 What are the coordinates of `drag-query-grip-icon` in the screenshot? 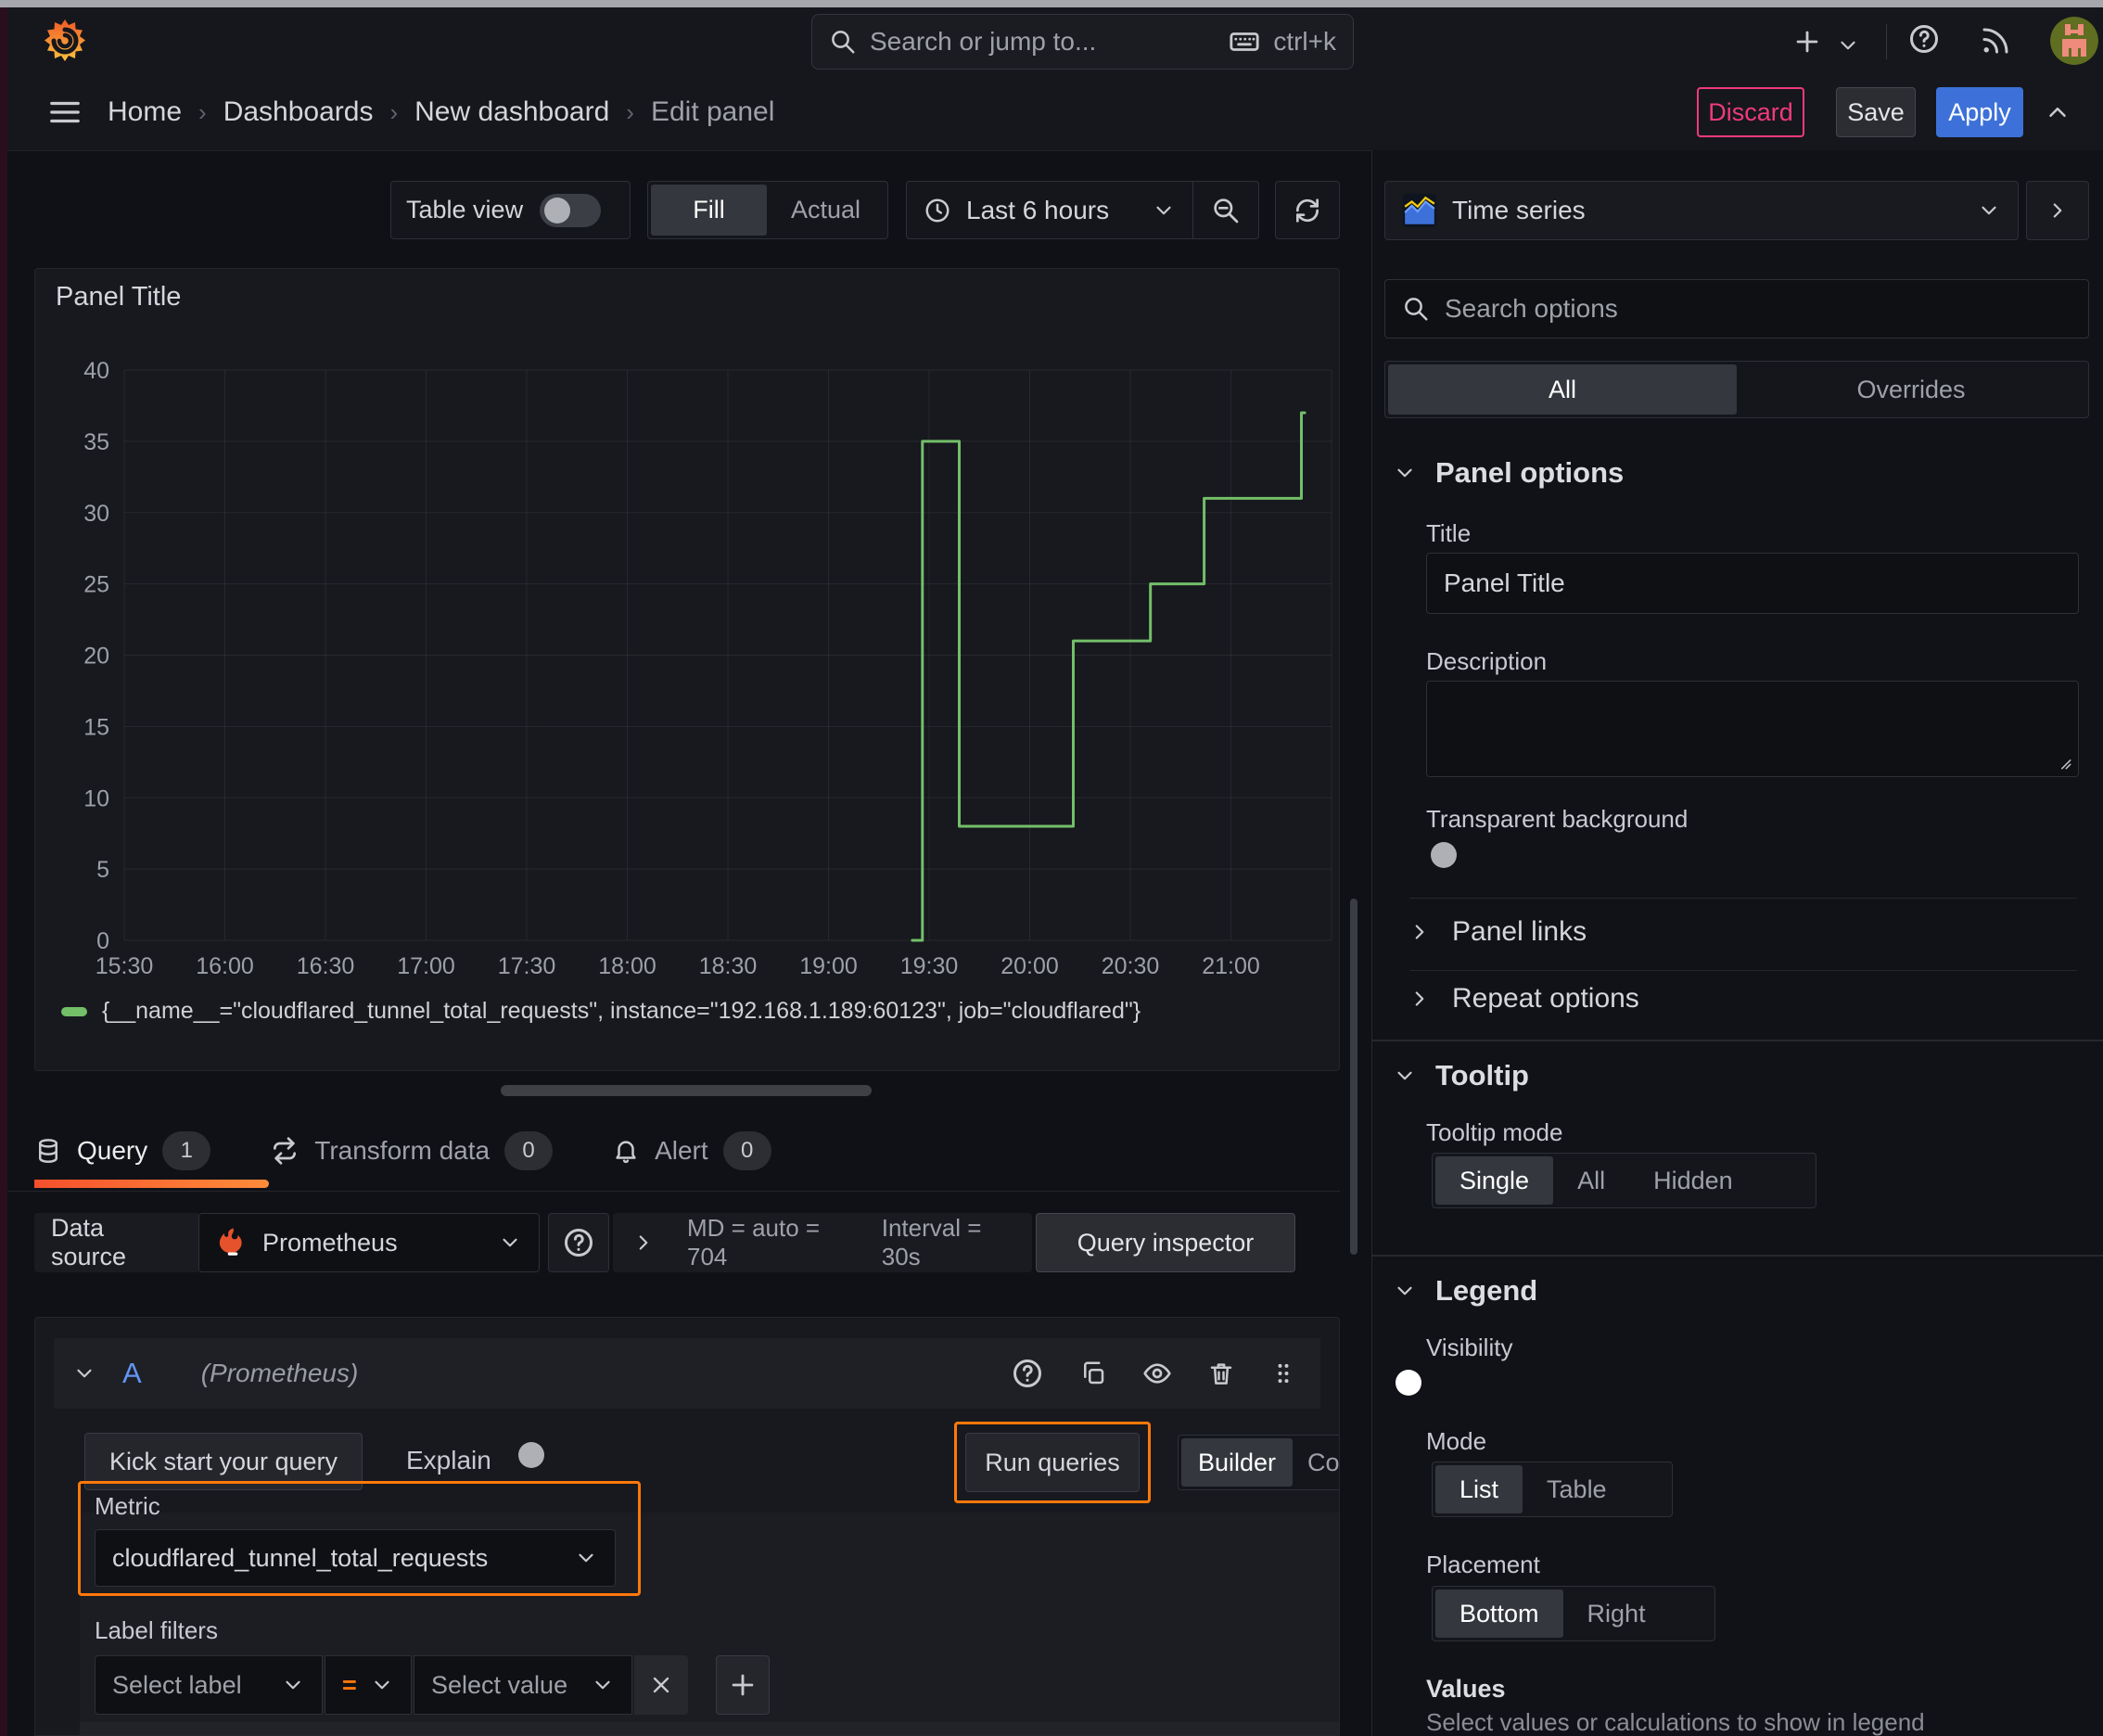 It's located at (1283, 1373).